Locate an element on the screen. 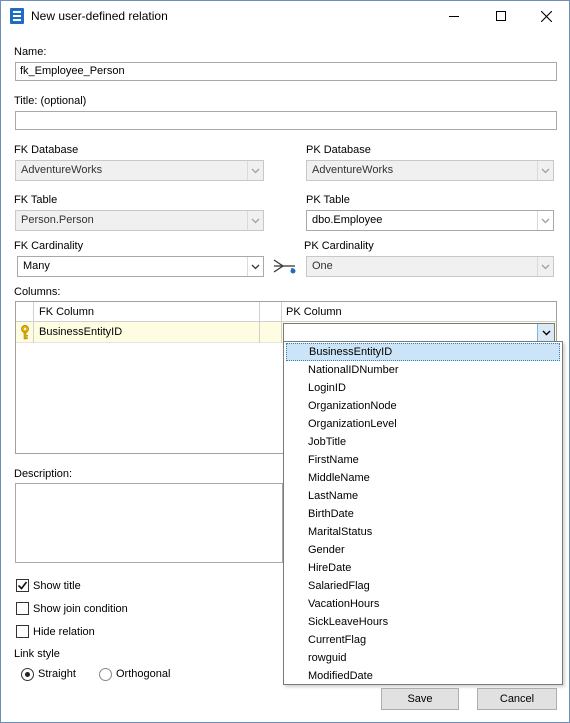 Image resolution: width=570 pixels, height=723 pixels. row-indicator is located at coordinates (25, 332).